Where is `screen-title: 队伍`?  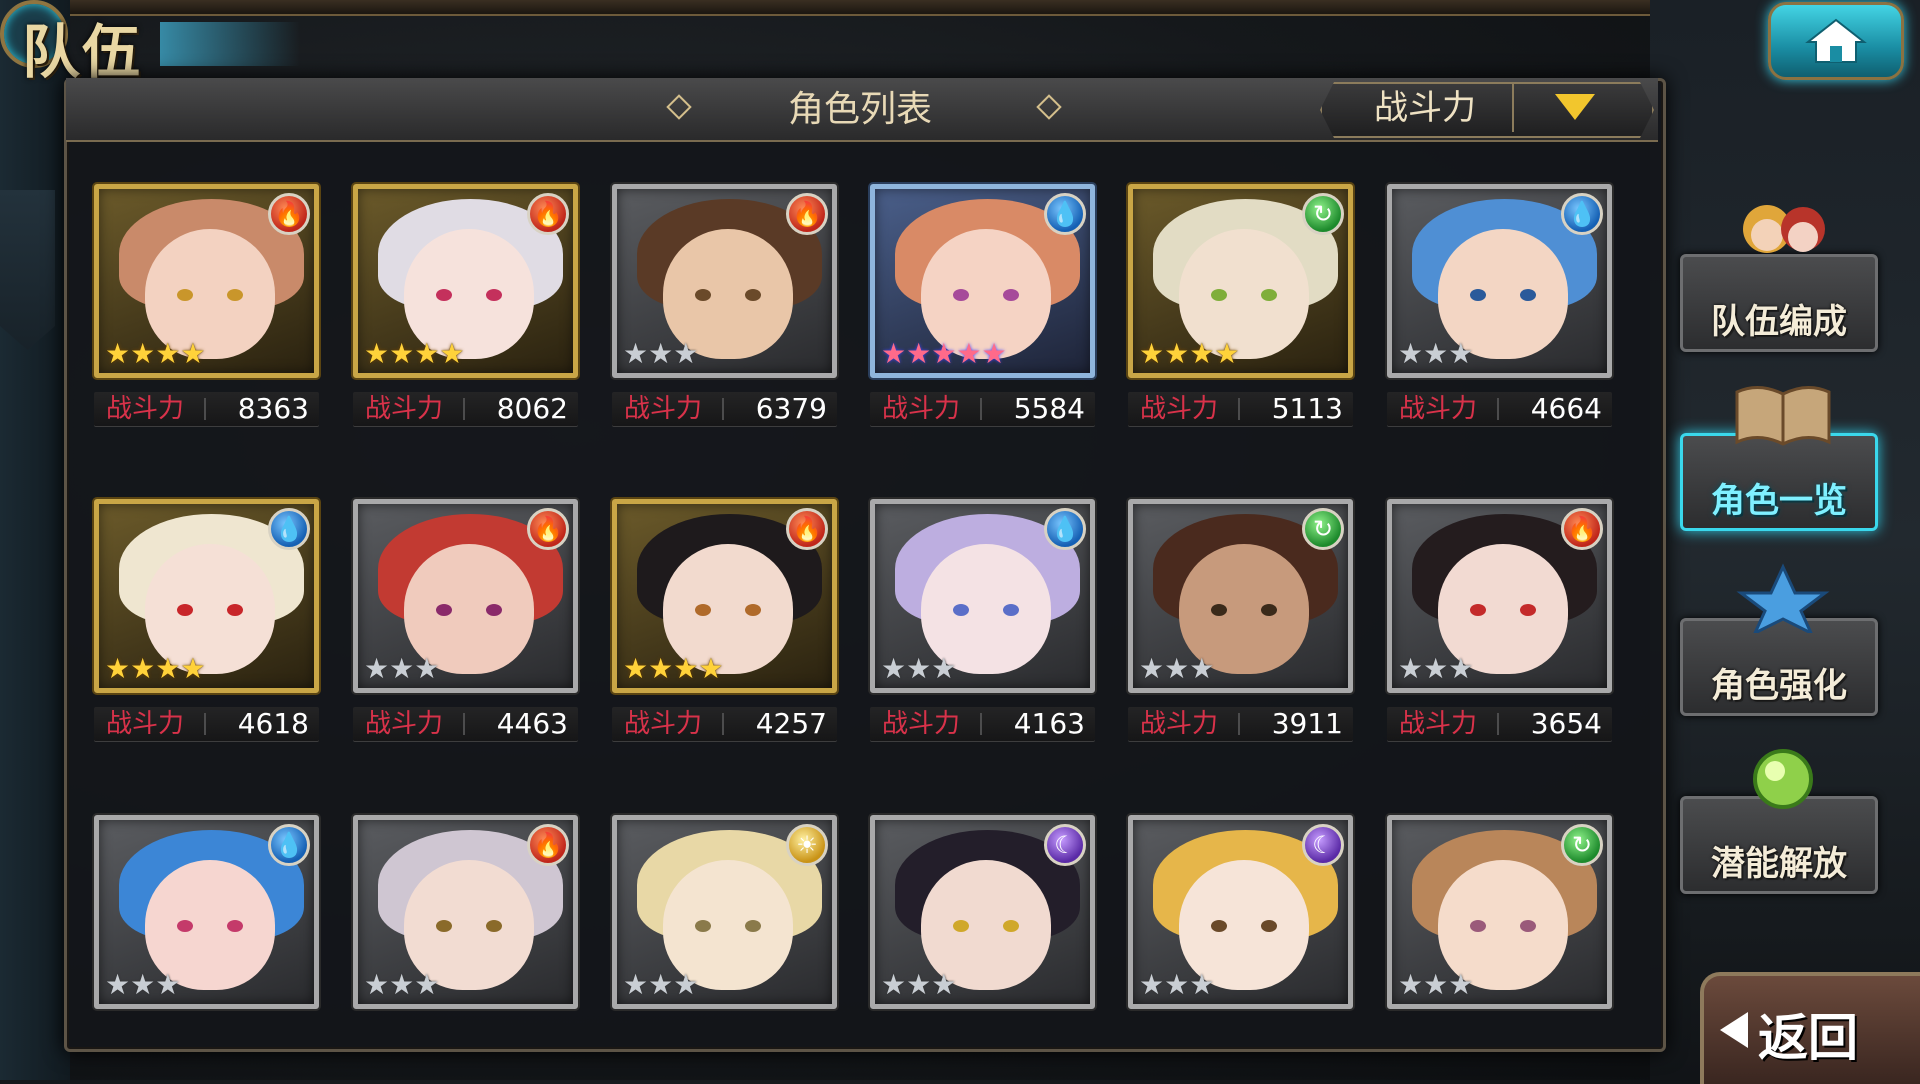
screen-title: 队伍 is located at coordinates (82, 52).